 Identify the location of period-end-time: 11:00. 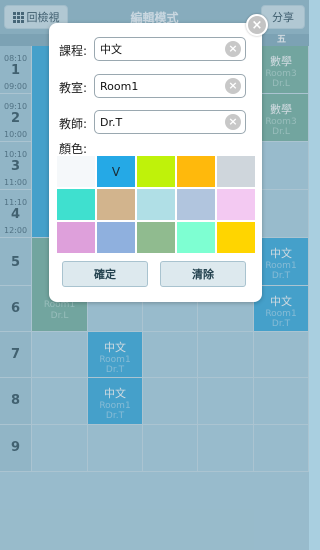
(16, 182).